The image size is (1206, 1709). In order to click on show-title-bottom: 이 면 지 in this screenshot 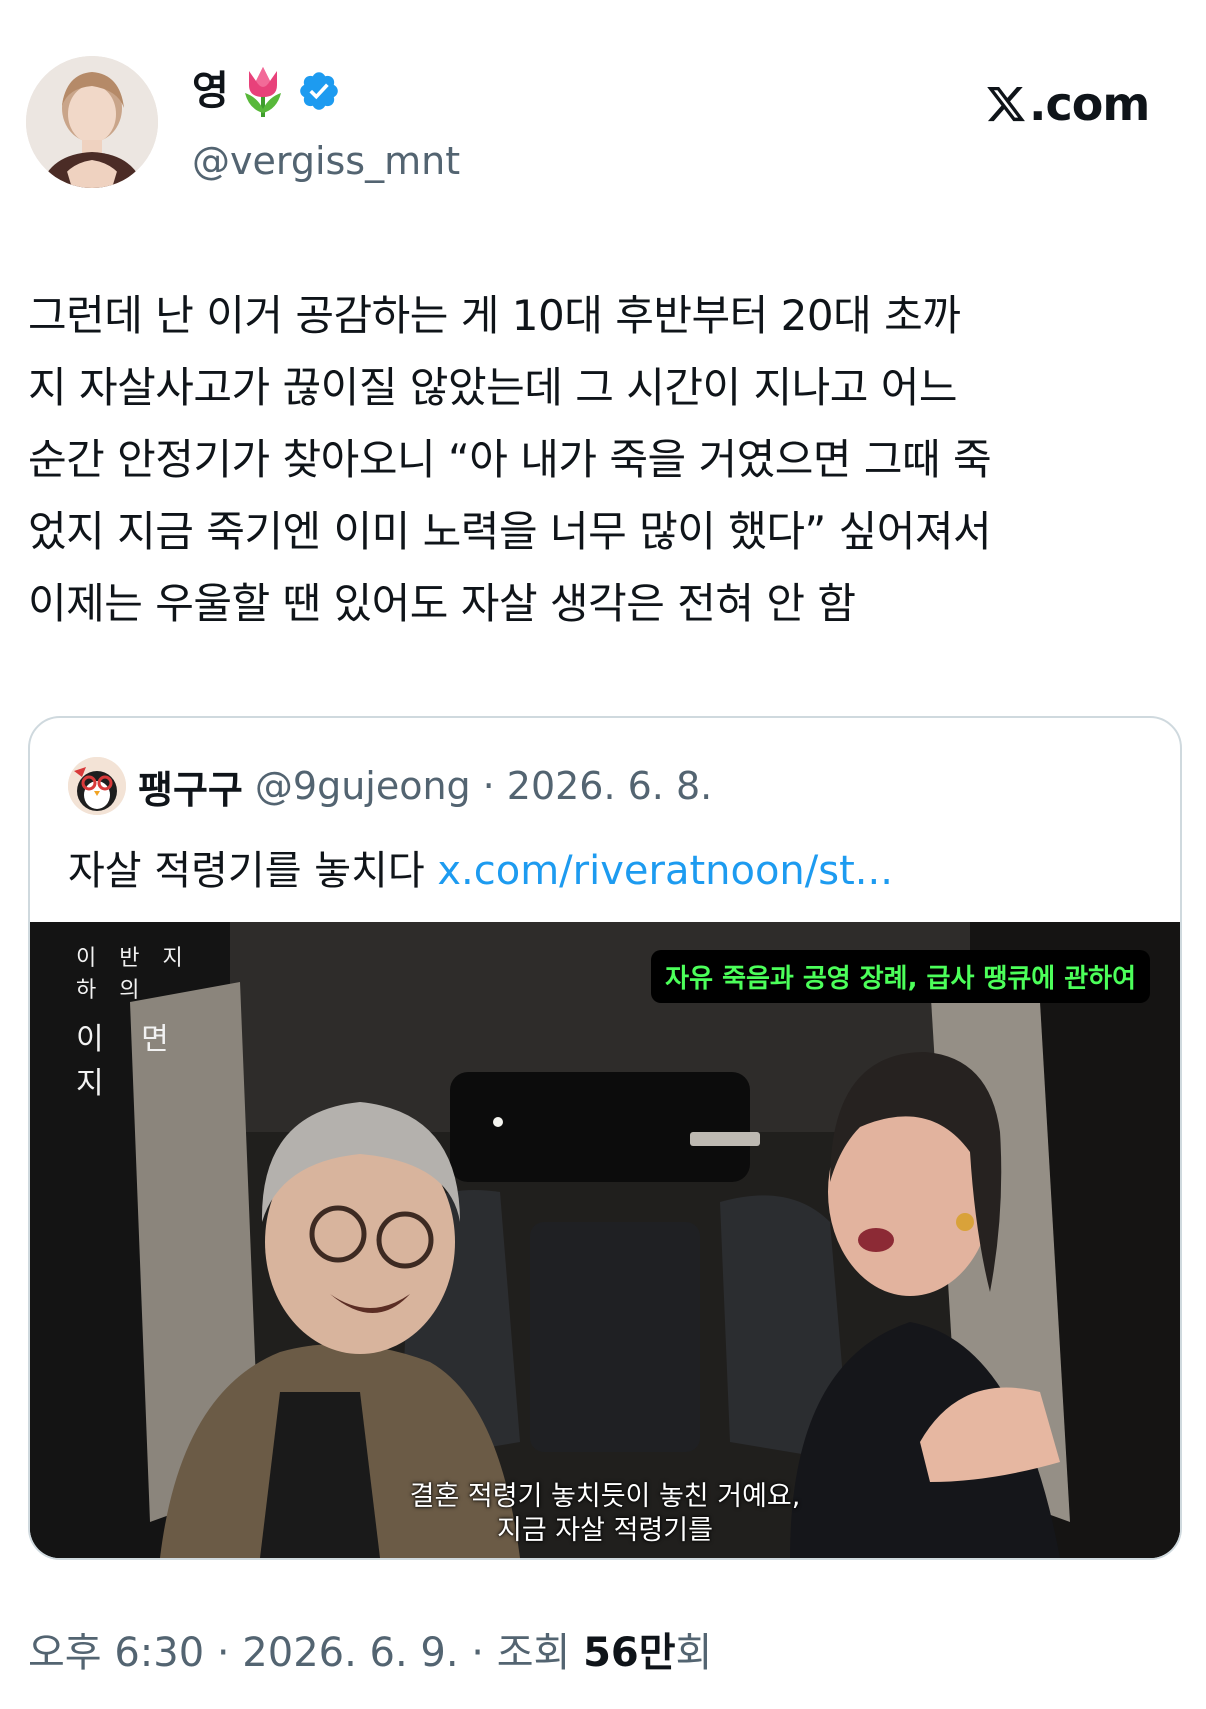, I will do `click(129, 1061)`.